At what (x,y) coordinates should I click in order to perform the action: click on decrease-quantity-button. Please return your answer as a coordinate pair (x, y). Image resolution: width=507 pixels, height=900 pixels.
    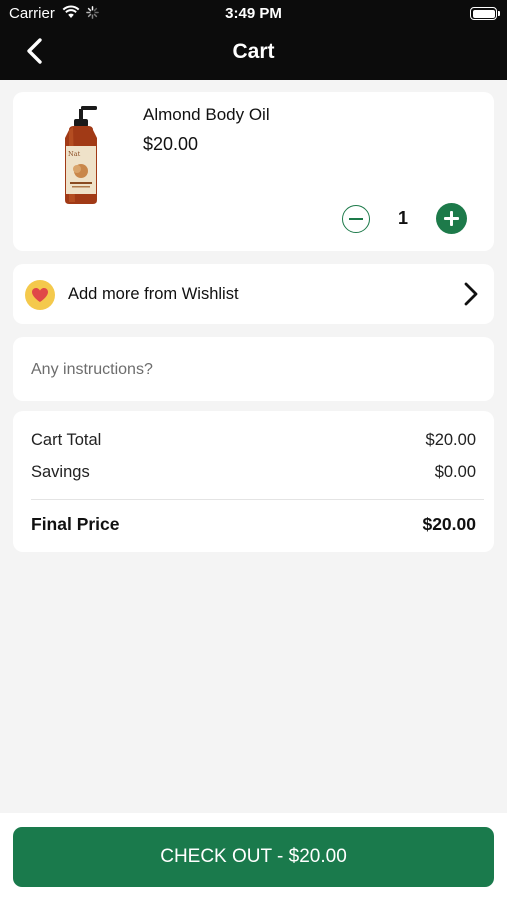
    Looking at the image, I should click on (356, 219).